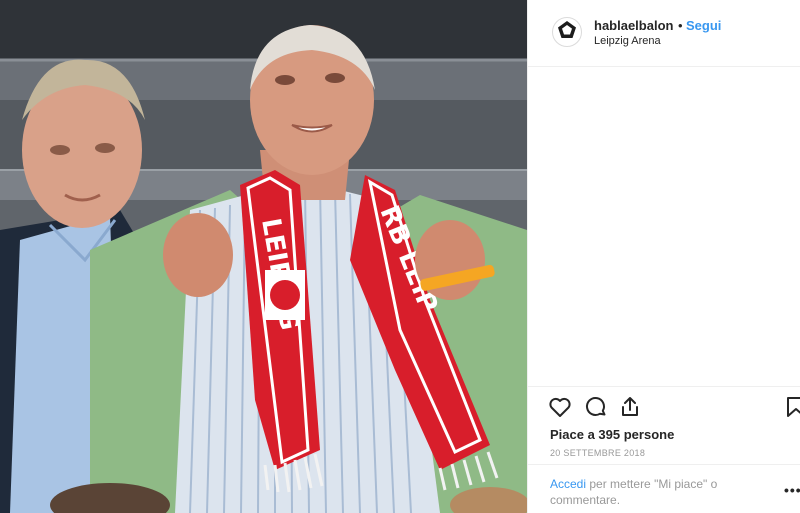  I want to click on share-icon, so click(630, 407).